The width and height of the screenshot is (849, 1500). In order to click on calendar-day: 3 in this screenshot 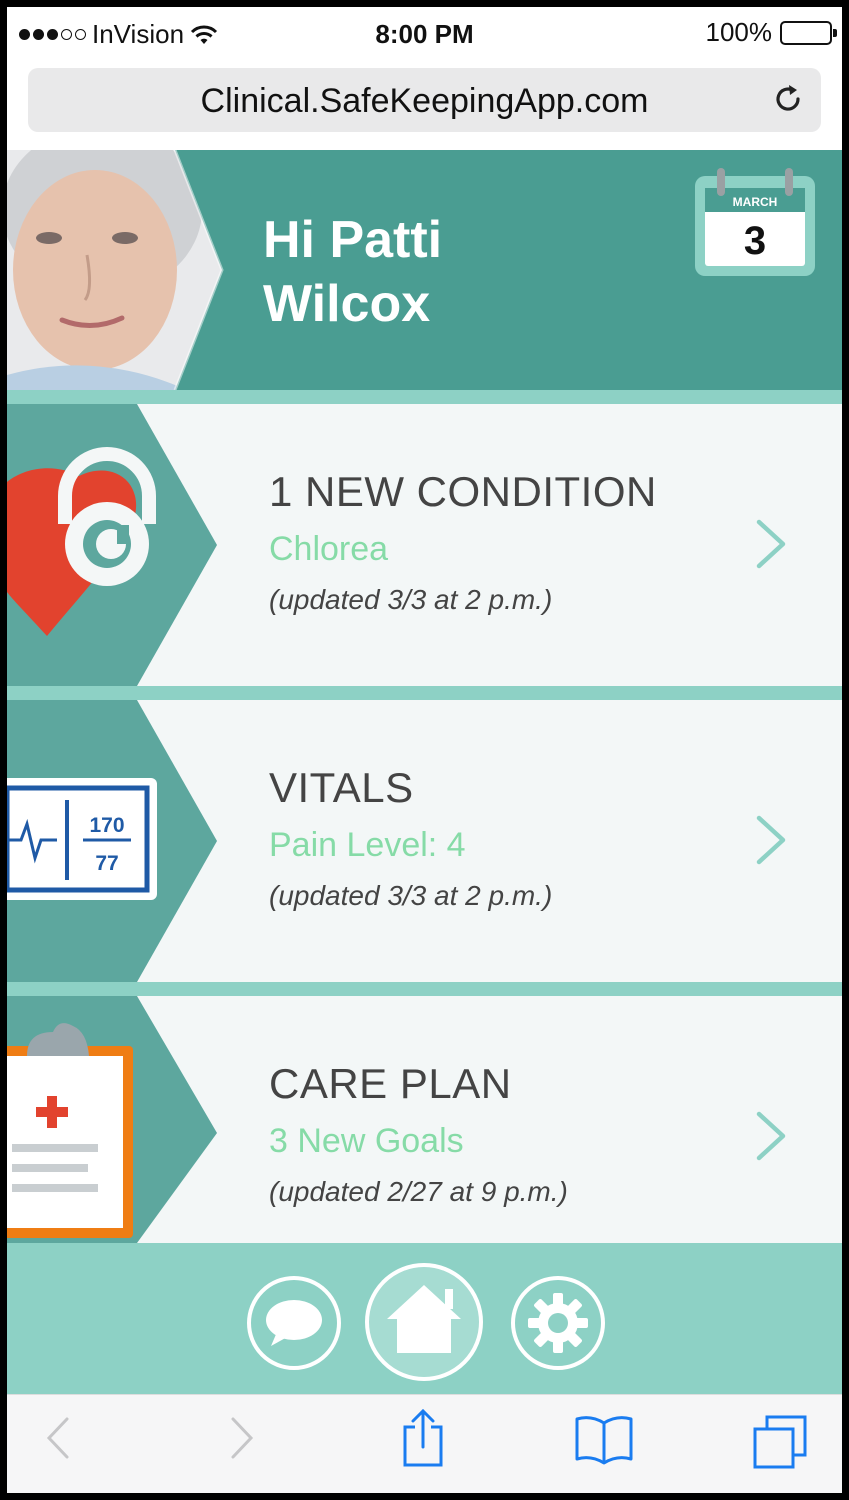, I will do `click(755, 241)`.